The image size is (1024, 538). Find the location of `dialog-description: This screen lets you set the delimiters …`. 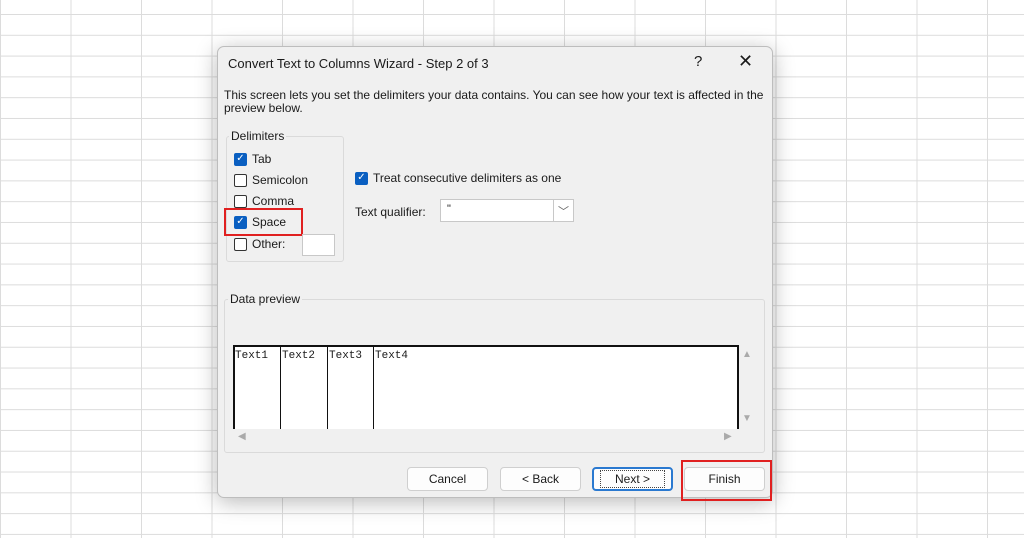

dialog-description: This screen lets you set the delimiters … is located at coordinates (494, 101).